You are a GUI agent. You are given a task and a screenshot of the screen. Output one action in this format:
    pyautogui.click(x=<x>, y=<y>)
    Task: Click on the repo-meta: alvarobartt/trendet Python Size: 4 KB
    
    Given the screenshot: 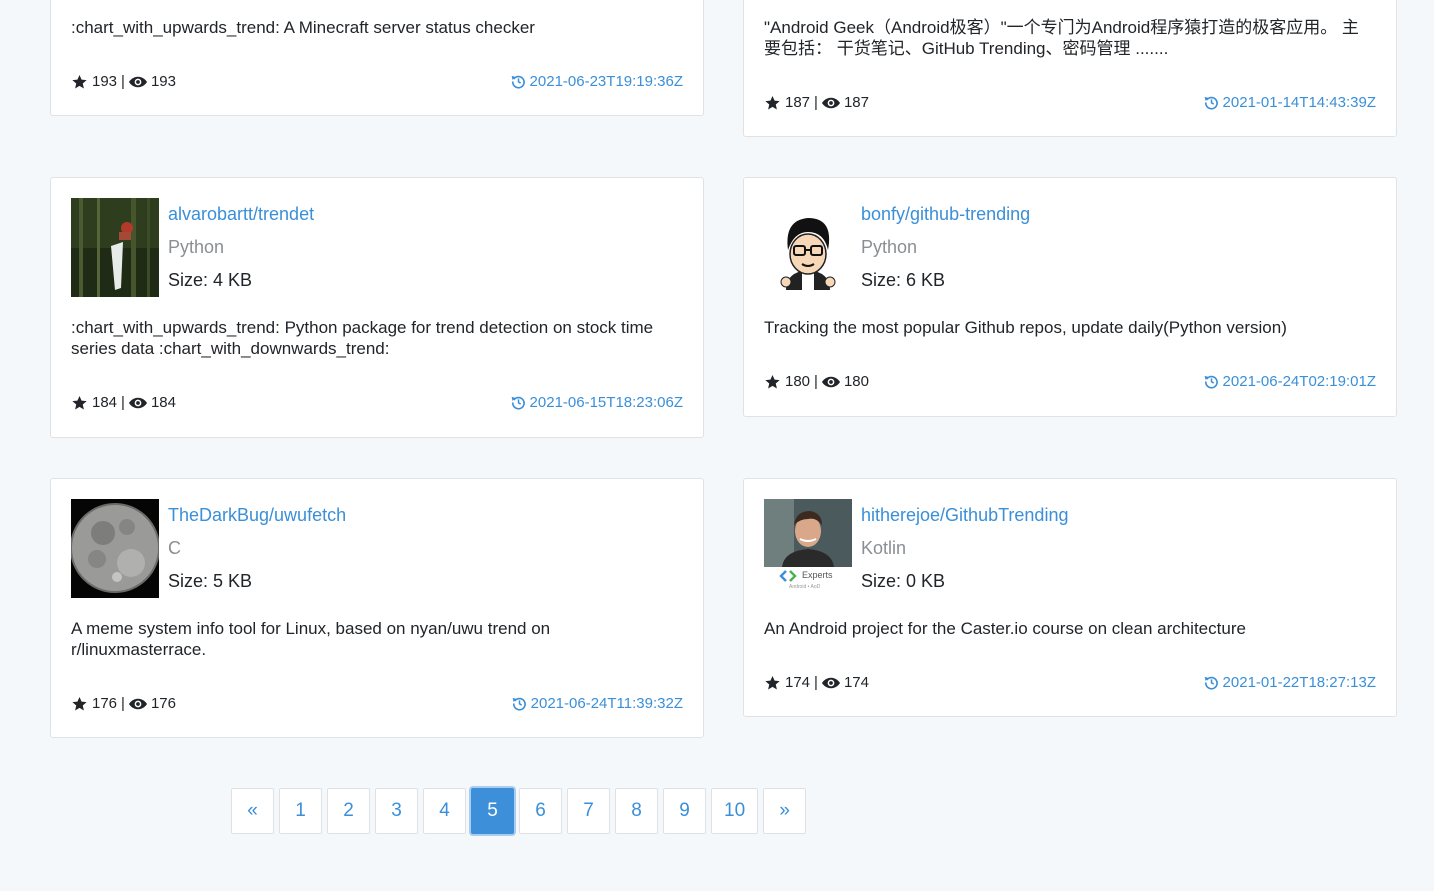 What is the action you would take?
    pyautogui.click(x=241, y=247)
    